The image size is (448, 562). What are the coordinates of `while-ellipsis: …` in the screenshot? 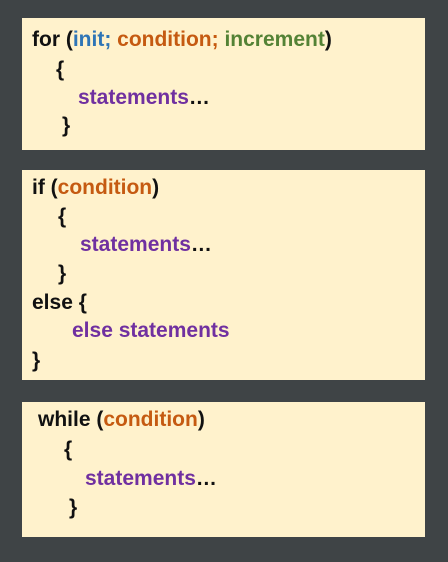 It's located at (206, 478).